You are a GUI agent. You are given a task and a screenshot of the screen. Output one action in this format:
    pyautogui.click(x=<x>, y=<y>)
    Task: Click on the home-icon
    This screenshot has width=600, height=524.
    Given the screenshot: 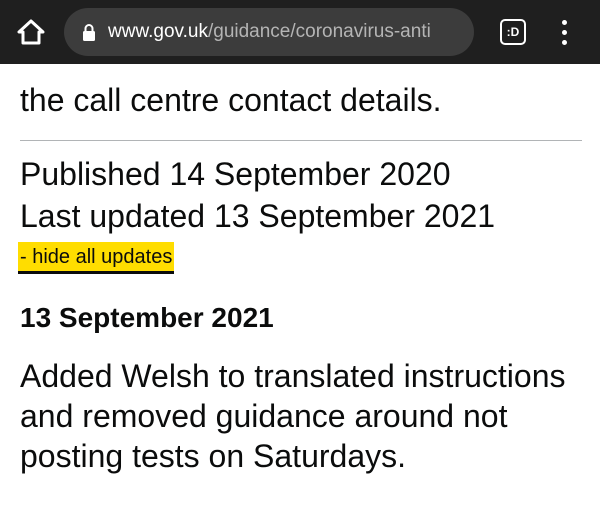 What is the action you would take?
    pyautogui.click(x=31, y=32)
    